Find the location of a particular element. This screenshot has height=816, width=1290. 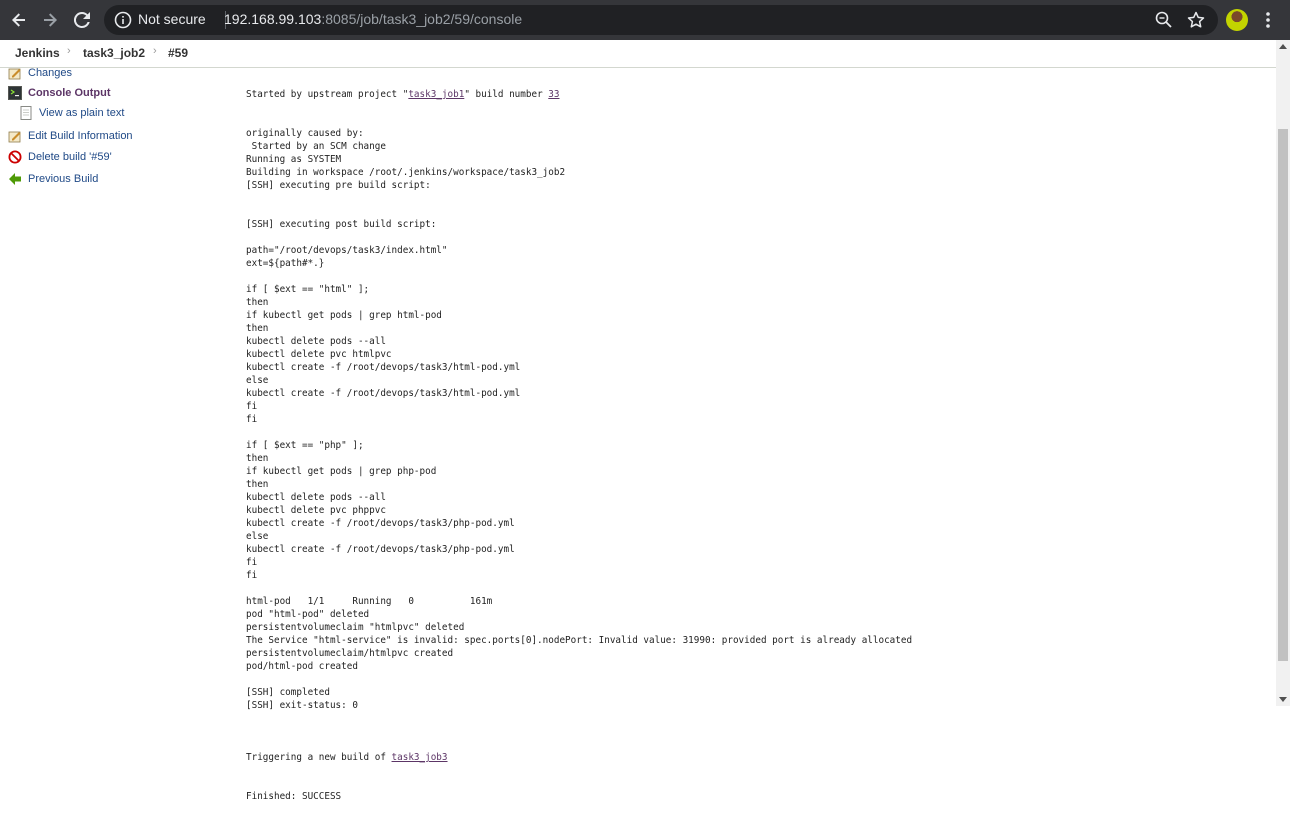

url-path: :8085/job/task3_job2/59/console is located at coordinates (422, 19).